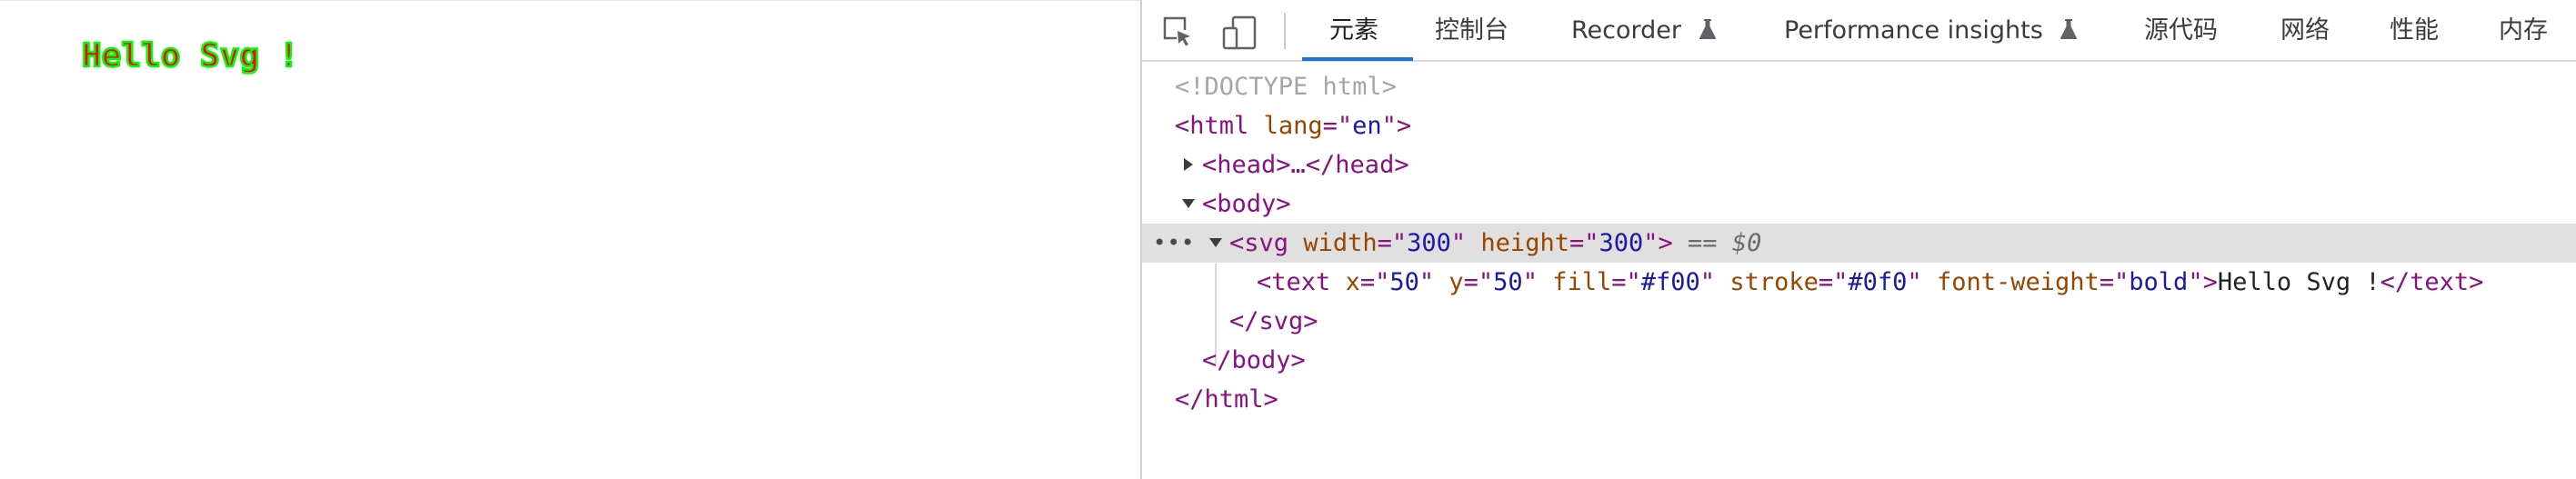  I want to click on svg-hello-text: Hello Svg !, so click(190, 56).